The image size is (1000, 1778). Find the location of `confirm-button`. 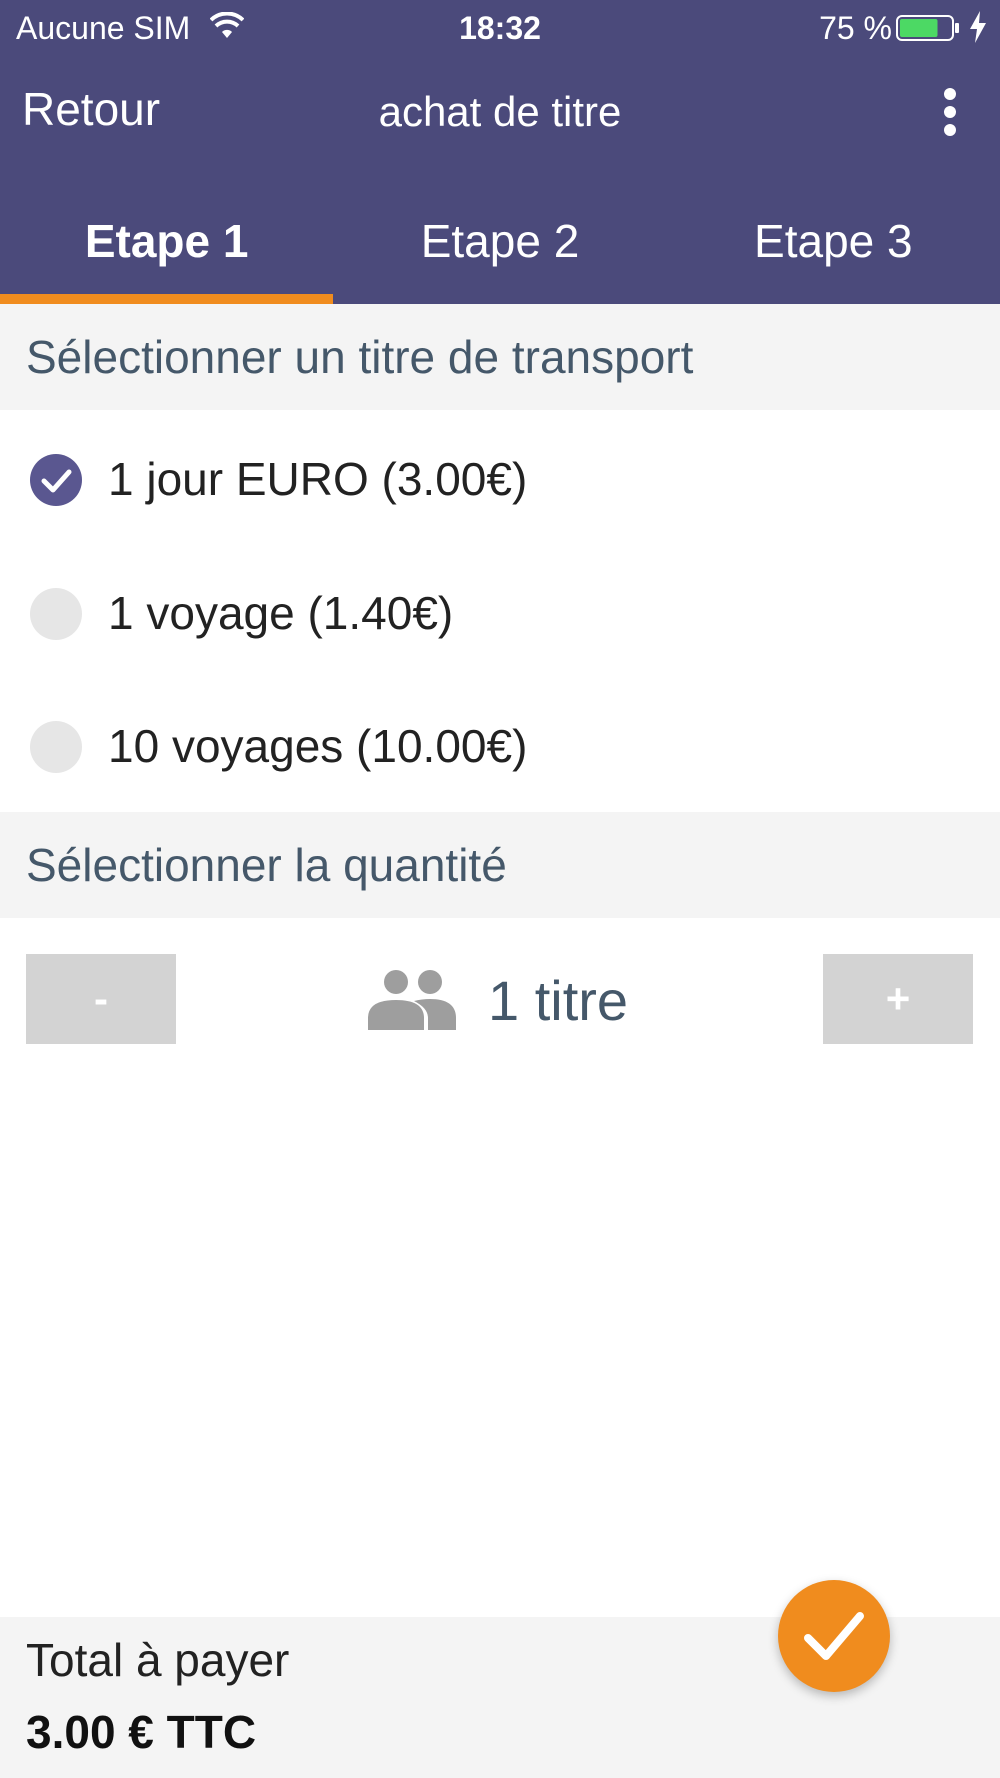

confirm-button is located at coordinates (834, 1636).